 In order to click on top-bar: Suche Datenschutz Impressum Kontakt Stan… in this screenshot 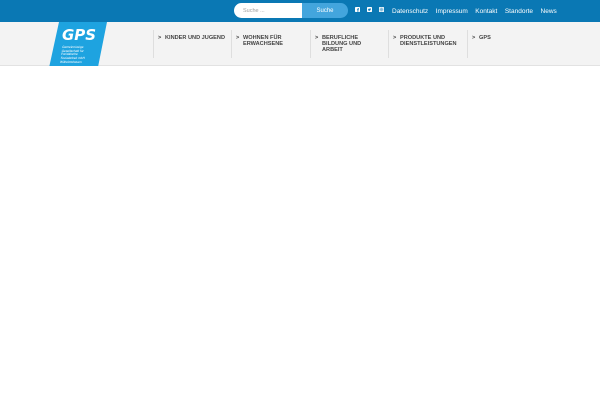, I will do `click(300, 11)`.